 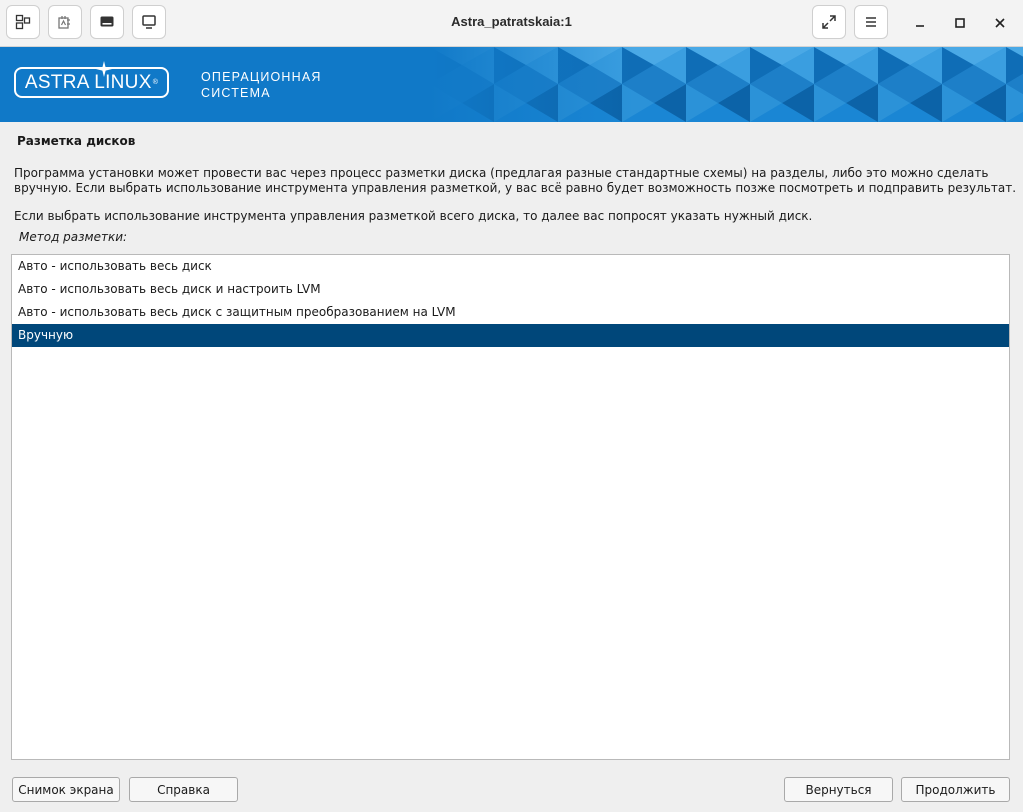 I want to click on astra-logo: ASTRA LINUX ®, so click(x=91, y=79).